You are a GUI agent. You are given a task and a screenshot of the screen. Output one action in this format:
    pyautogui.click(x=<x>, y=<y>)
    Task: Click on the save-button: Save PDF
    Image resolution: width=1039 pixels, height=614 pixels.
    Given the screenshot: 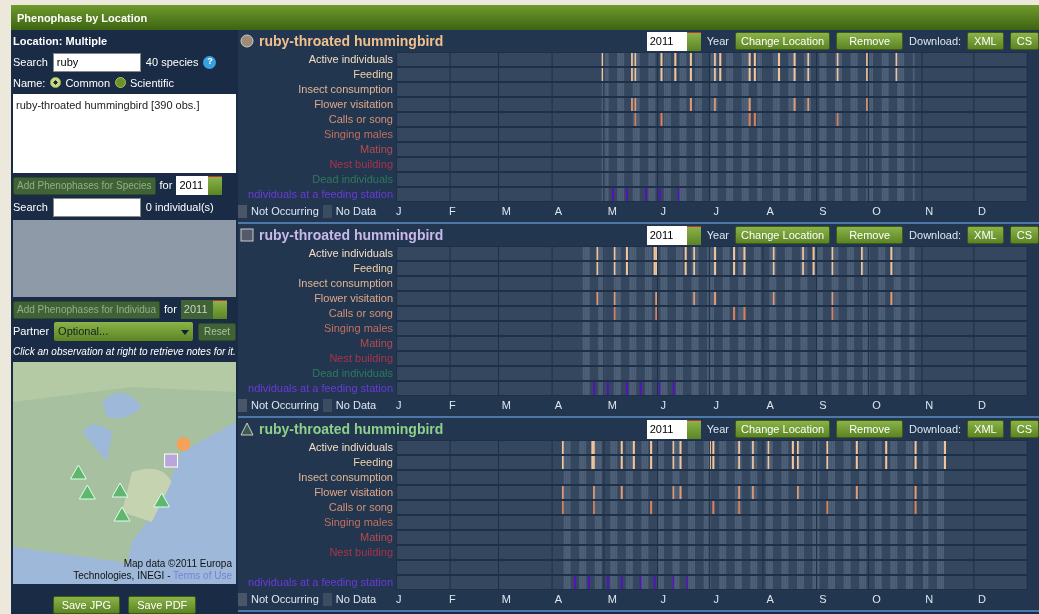 What is the action you would take?
    pyautogui.click(x=162, y=605)
    